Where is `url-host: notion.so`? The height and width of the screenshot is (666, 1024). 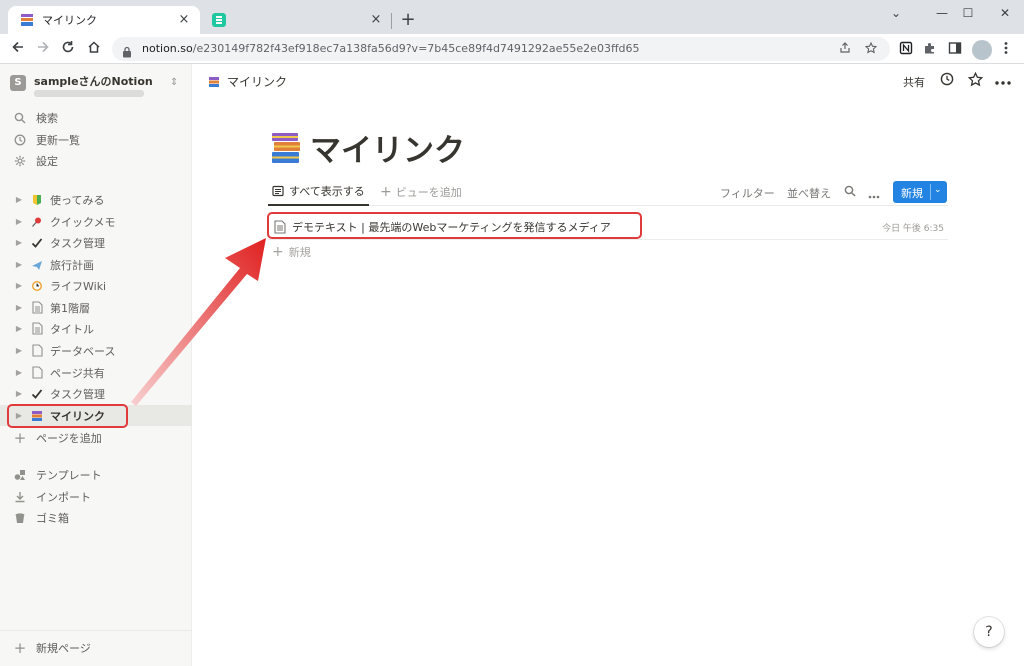 url-host: notion.so is located at coordinates (167, 48).